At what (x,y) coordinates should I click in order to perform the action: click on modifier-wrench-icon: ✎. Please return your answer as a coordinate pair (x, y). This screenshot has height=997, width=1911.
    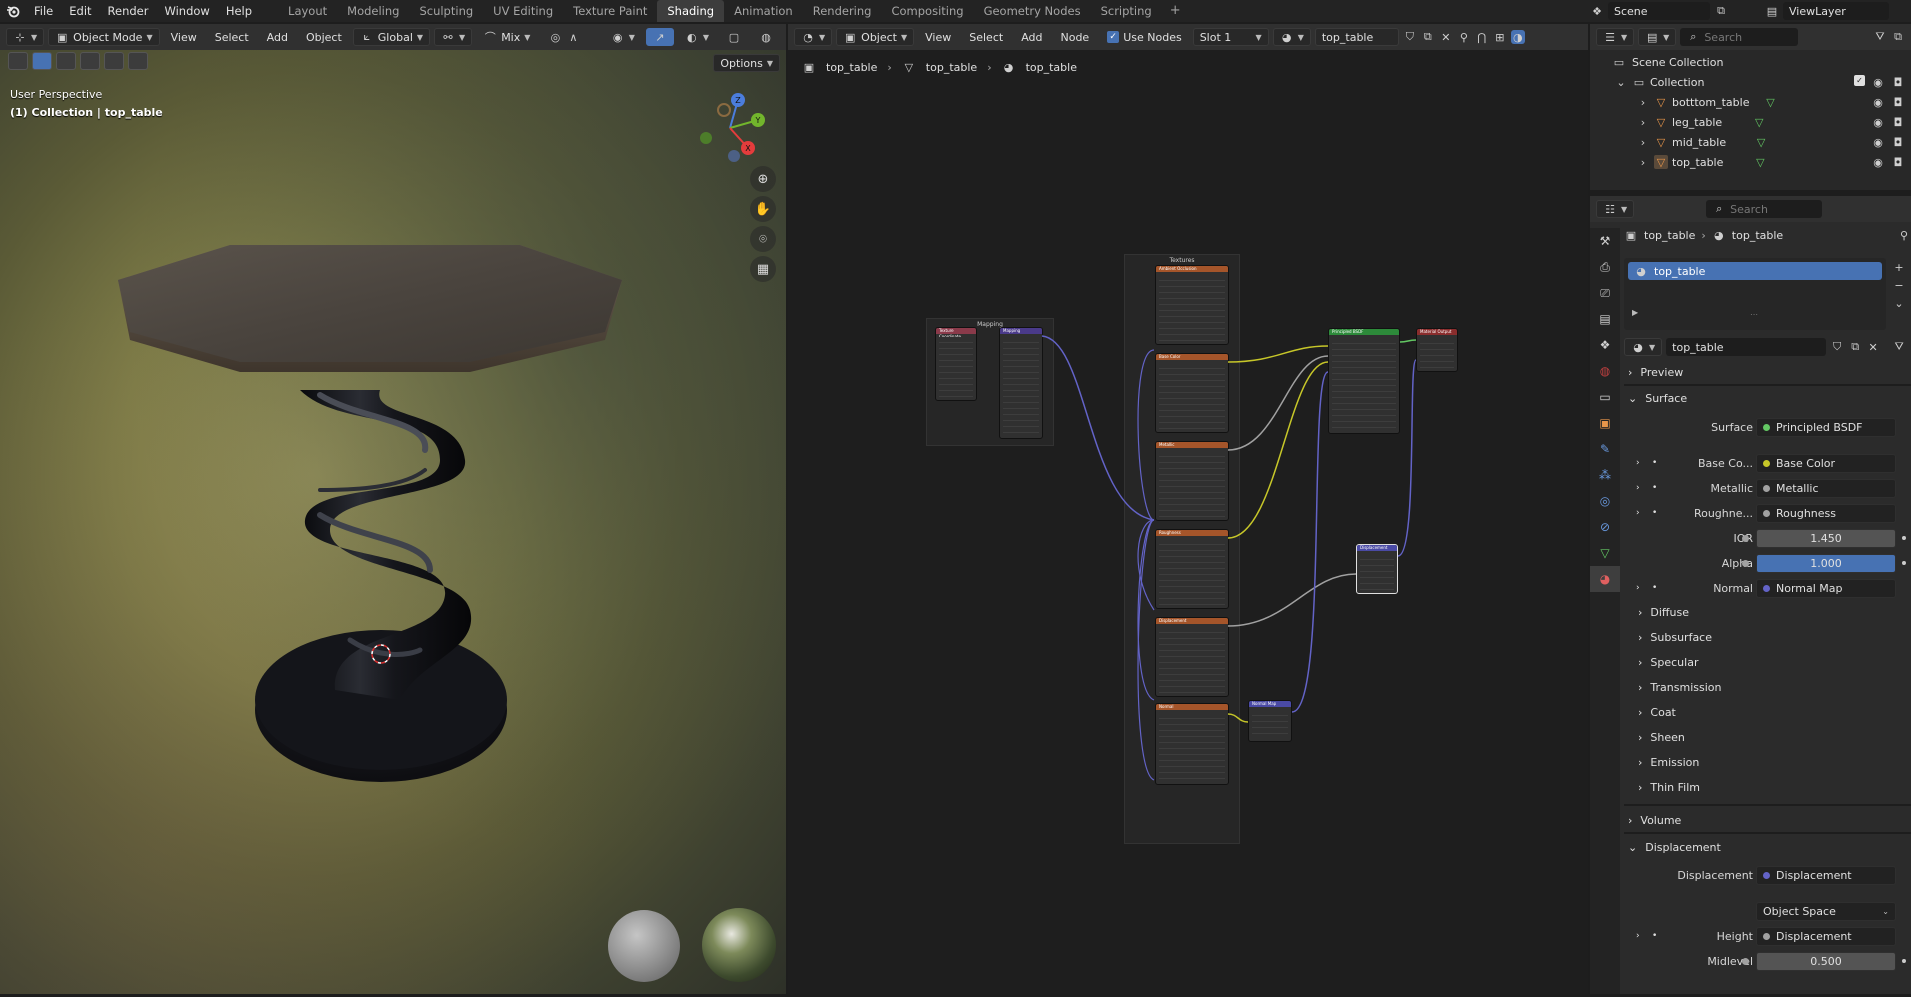
    Looking at the image, I should click on (1605, 449).